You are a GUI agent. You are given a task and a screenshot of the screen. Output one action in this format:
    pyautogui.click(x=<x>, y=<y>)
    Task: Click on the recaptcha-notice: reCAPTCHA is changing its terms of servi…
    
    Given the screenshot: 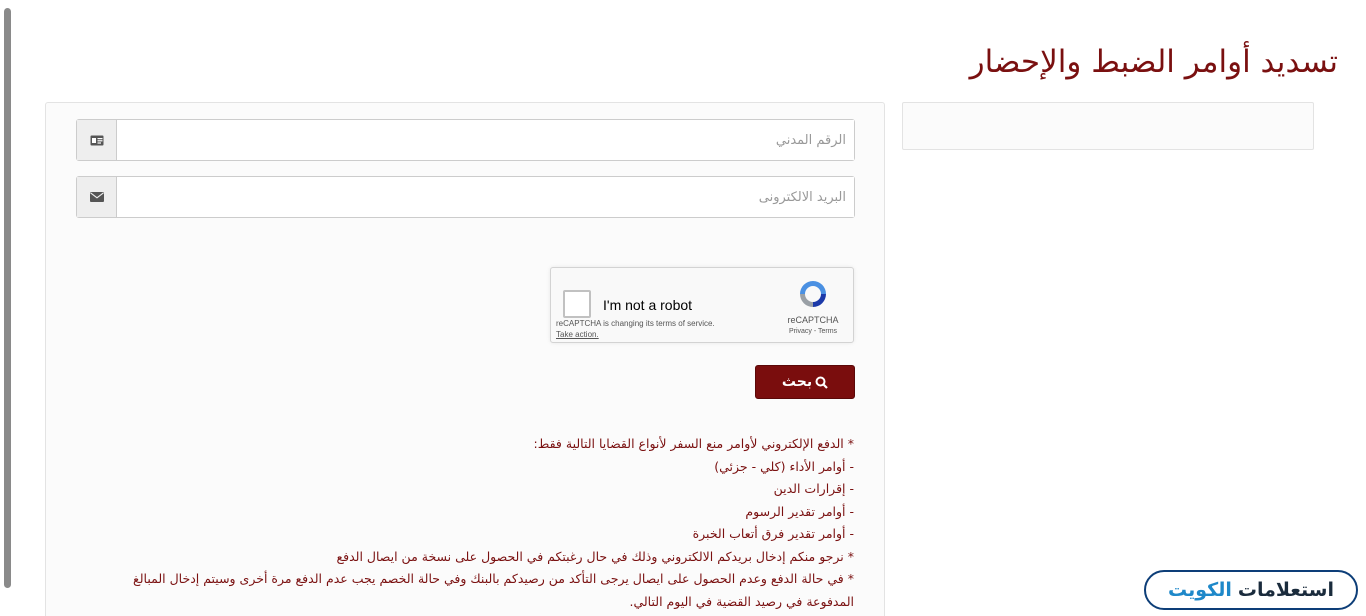 What is the action you would take?
    pyautogui.click(x=635, y=323)
    